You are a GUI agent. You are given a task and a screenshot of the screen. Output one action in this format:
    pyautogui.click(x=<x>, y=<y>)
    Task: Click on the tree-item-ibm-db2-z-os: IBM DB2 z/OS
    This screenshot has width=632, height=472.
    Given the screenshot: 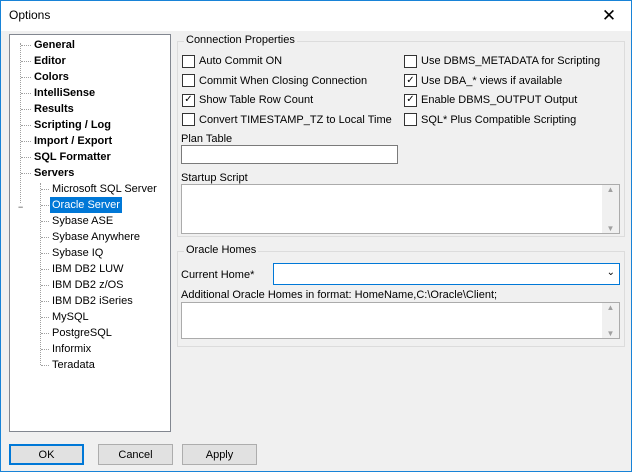 What is the action you would take?
    pyautogui.click(x=88, y=285)
    